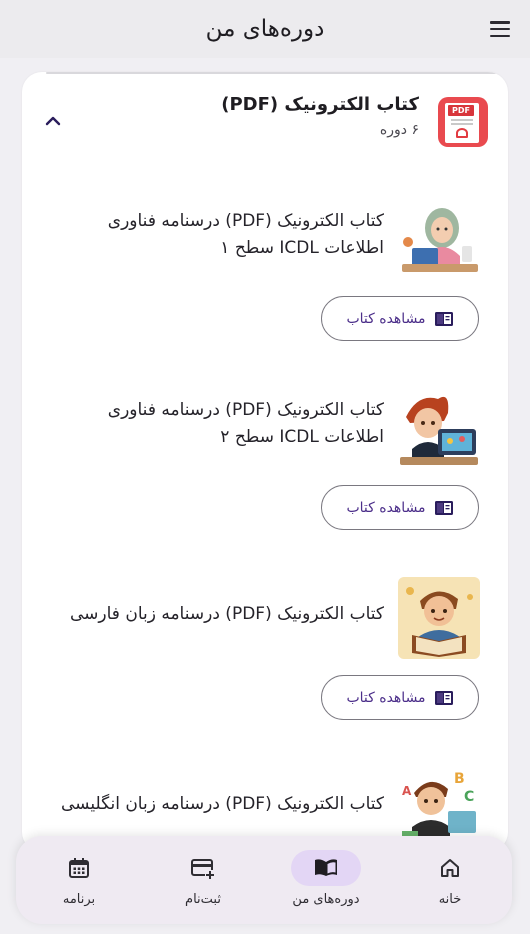  I want to click on svg-text: A, so click(407, 791).